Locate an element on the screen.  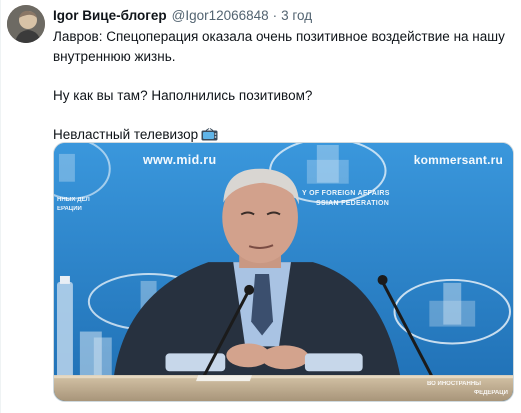
bottom-text-2: ФЕДЕРАЦИ is located at coordinates (491, 393).